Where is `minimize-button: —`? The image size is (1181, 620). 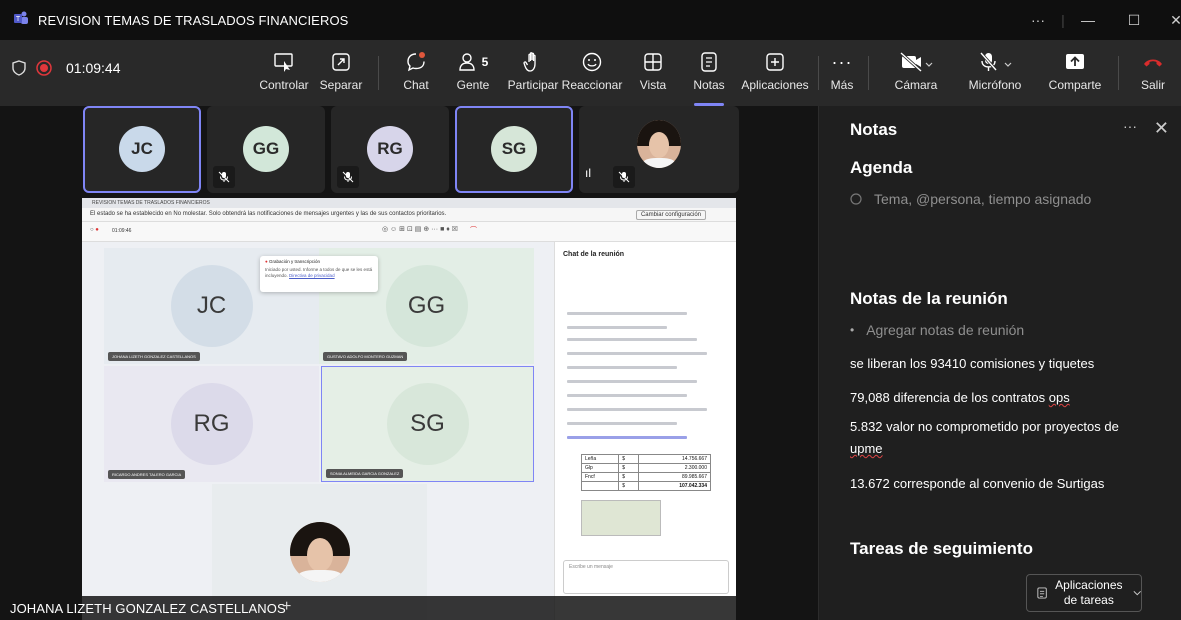
minimize-button: — is located at coordinates (1088, 20).